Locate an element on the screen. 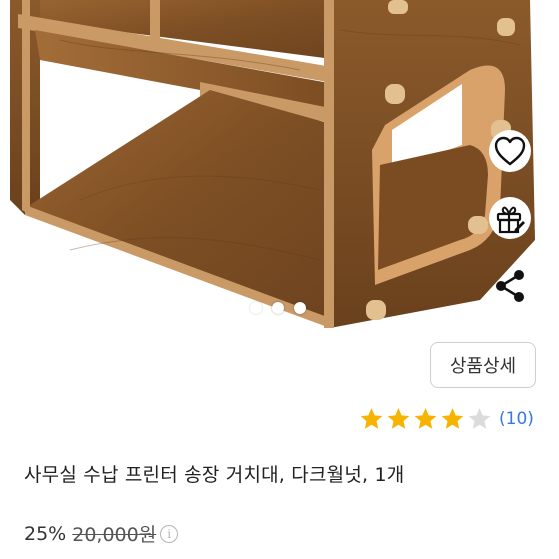  rating-stars: (10) is located at coordinates (446, 419).